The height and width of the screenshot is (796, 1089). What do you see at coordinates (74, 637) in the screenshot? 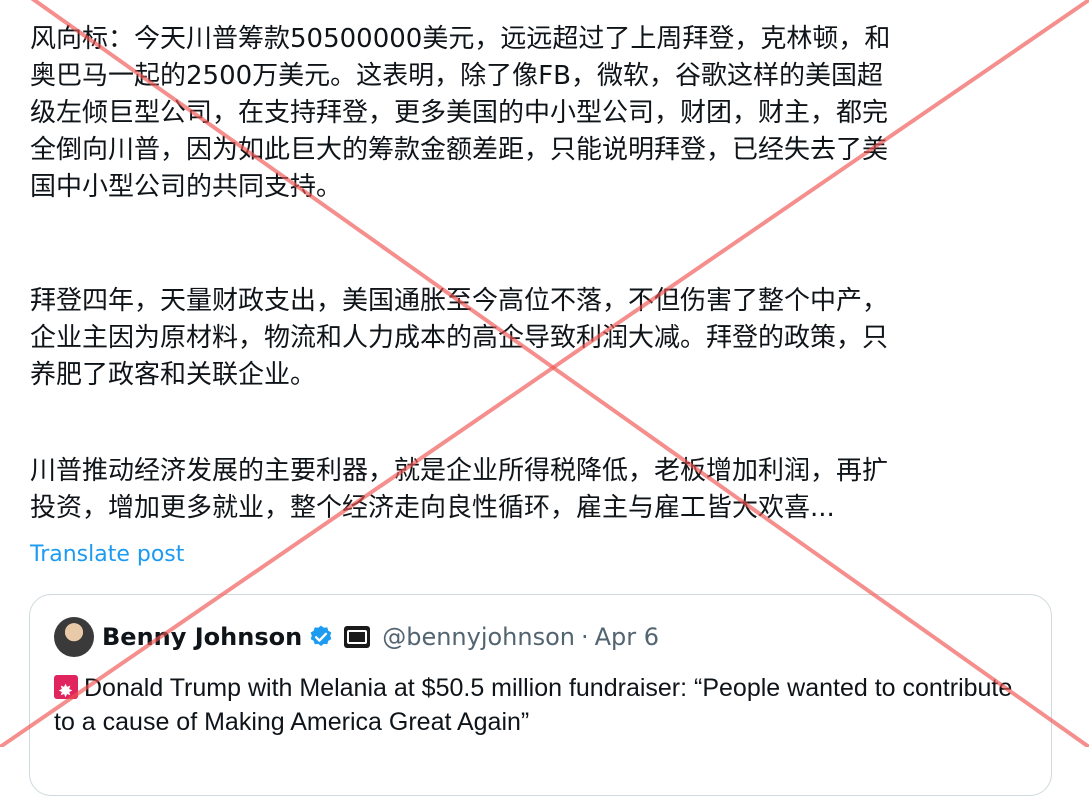
I see `avatar` at bounding box center [74, 637].